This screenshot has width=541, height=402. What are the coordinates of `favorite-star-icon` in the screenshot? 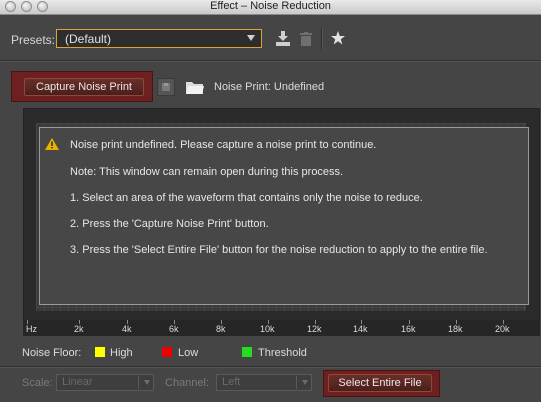 It's located at (338, 38).